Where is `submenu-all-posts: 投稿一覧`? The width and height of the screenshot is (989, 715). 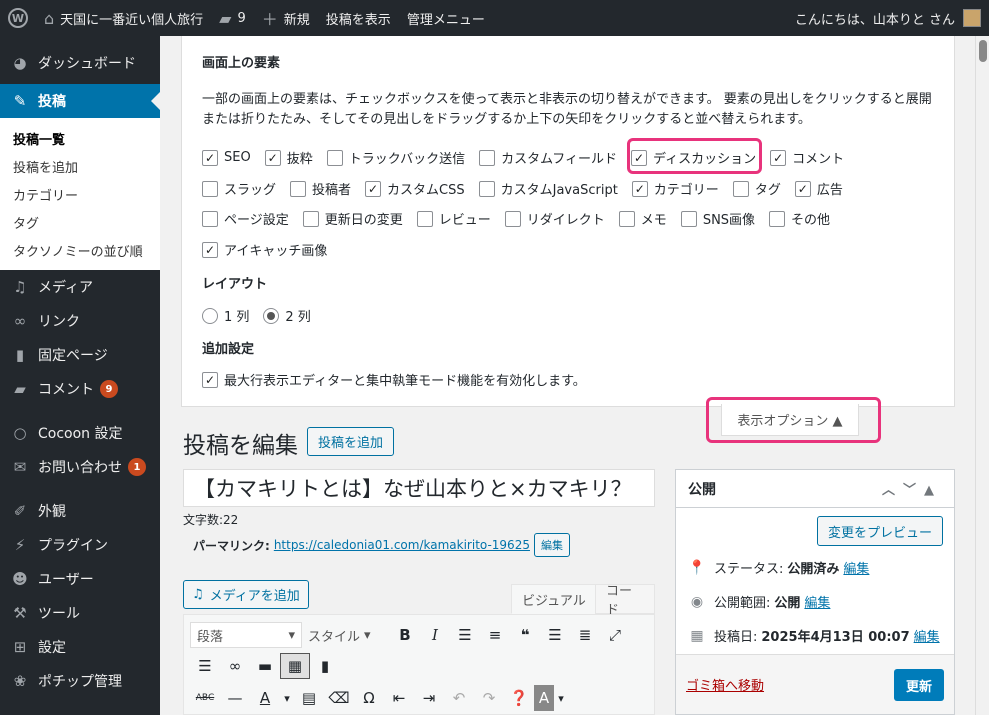
submenu-all-posts: 投稿一覧 is located at coordinates (80, 138).